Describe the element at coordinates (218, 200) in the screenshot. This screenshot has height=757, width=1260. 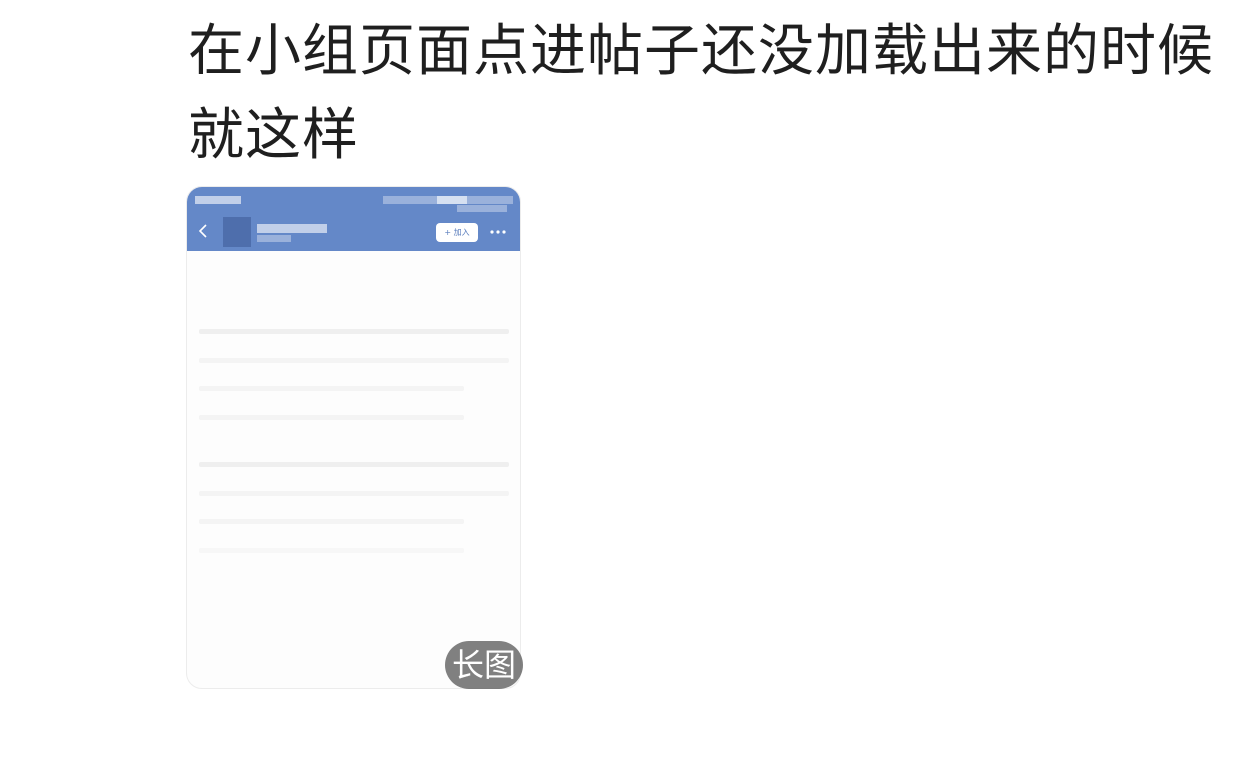
I see `blurred-status-time` at that location.